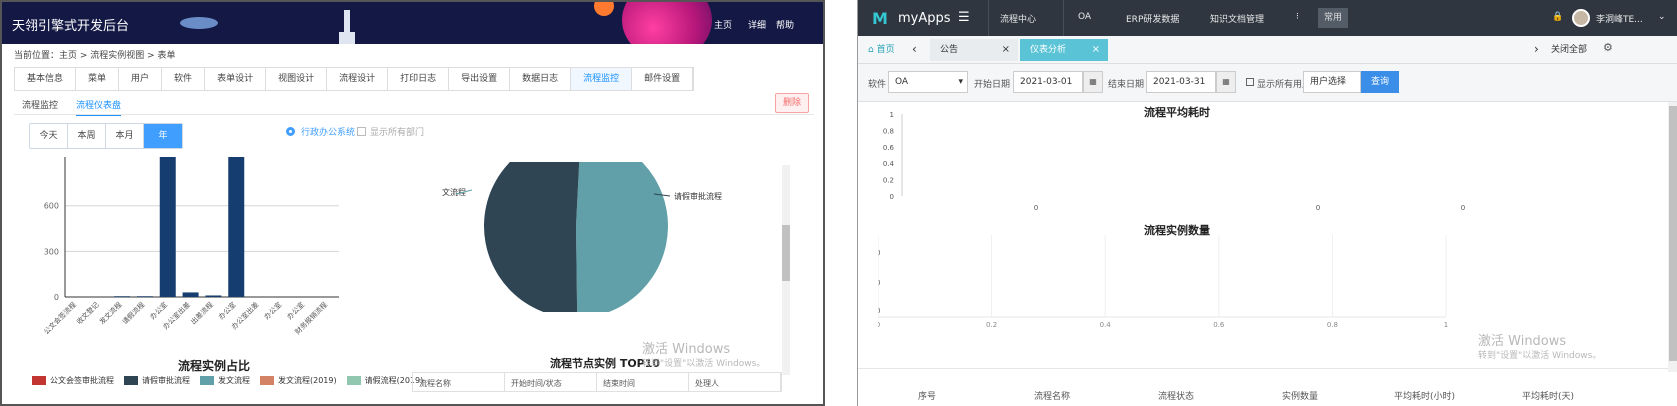 The image size is (1677, 406). What do you see at coordinates (49, 136) in the screenshot?
I see `segment-today: 今天` at bounding box center [49, 136].